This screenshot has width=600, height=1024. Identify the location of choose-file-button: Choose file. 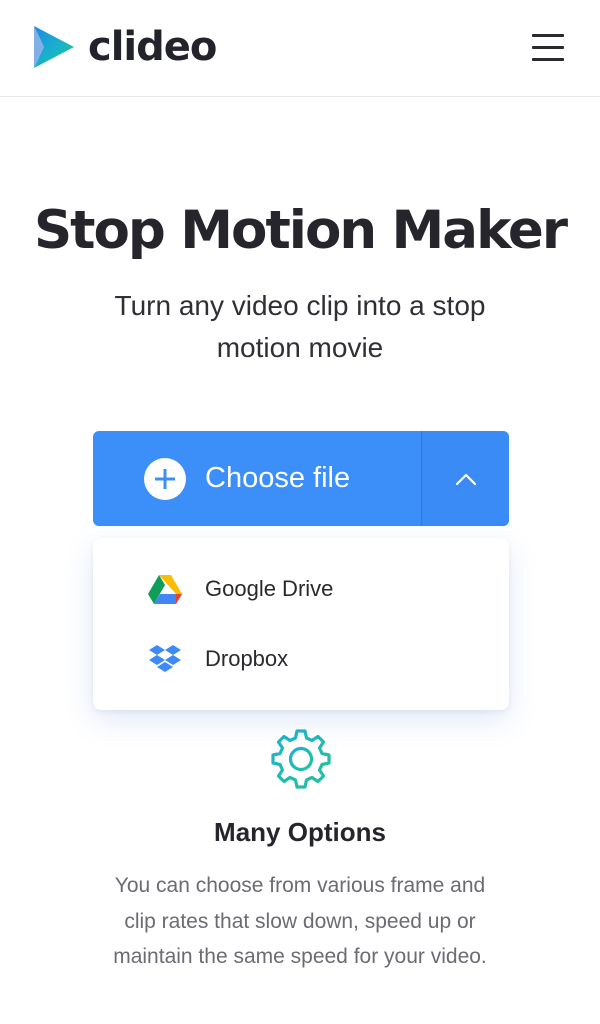
(257, 478).